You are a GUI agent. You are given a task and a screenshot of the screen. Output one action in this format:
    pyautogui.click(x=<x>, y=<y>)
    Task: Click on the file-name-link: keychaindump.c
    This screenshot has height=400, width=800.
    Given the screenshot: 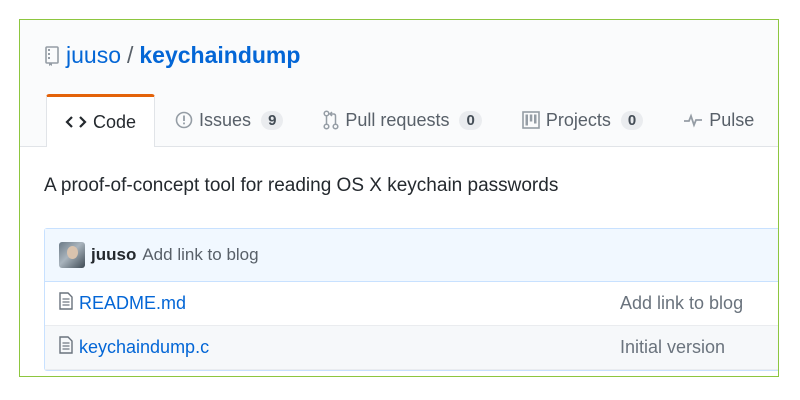 What is the action you would take?
    pyautogui.click(x=144, y=347)
    